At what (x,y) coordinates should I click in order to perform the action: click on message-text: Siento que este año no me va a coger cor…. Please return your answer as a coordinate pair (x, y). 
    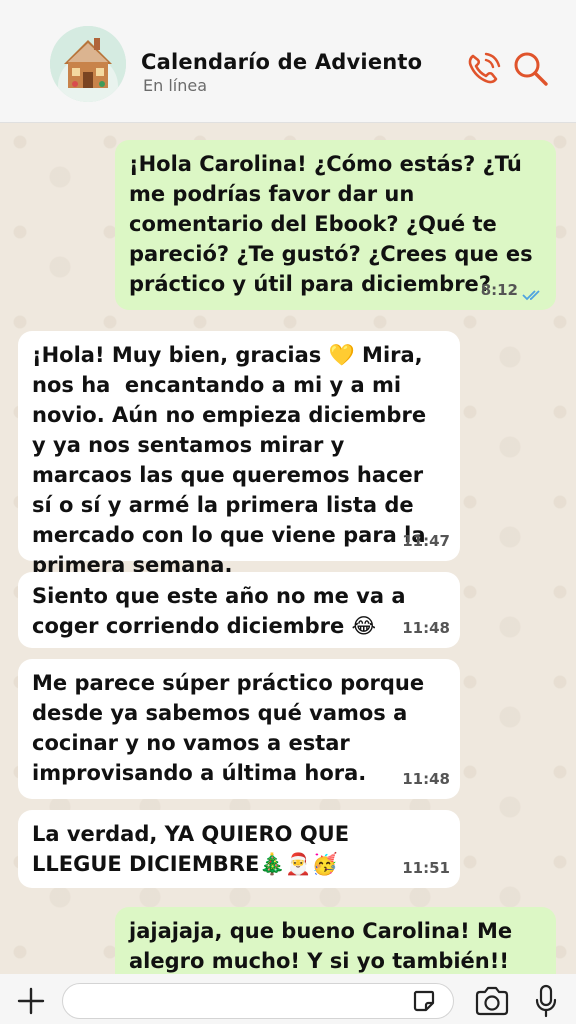
    Looking at the image, I should click on (222, 611).